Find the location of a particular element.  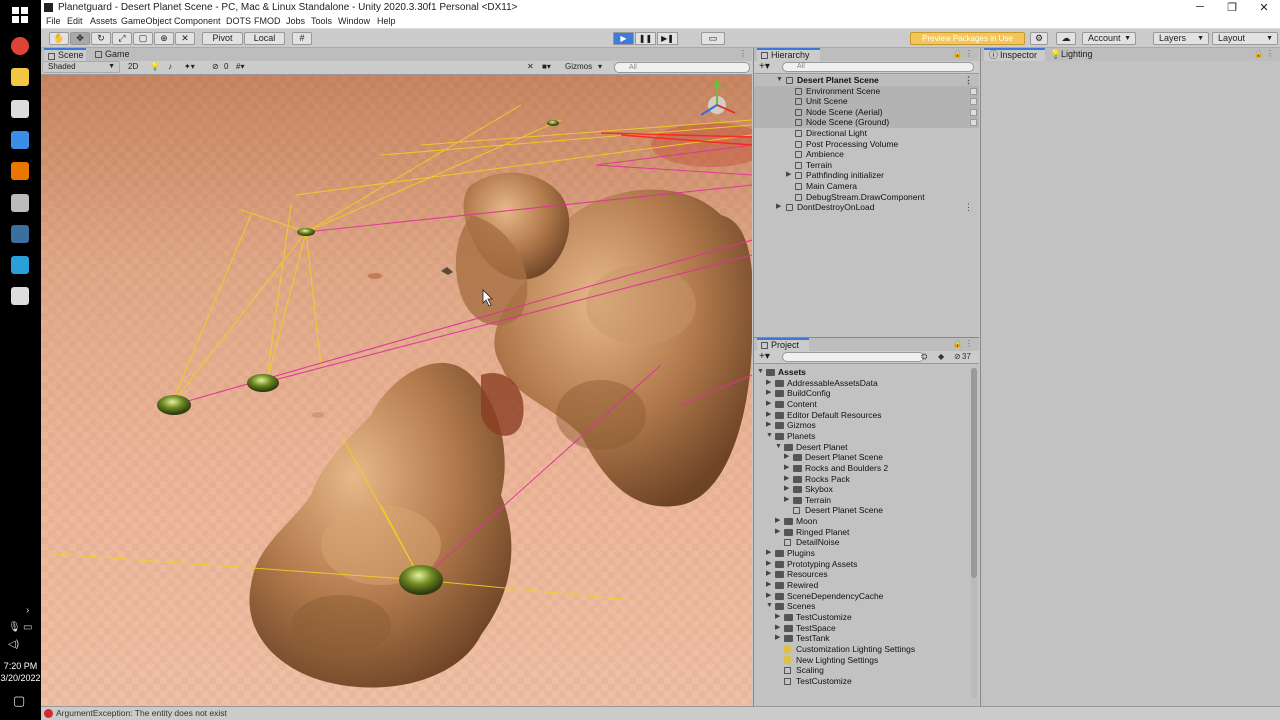

hand-tool-button: ✋ is located at coordinates (59, 38).